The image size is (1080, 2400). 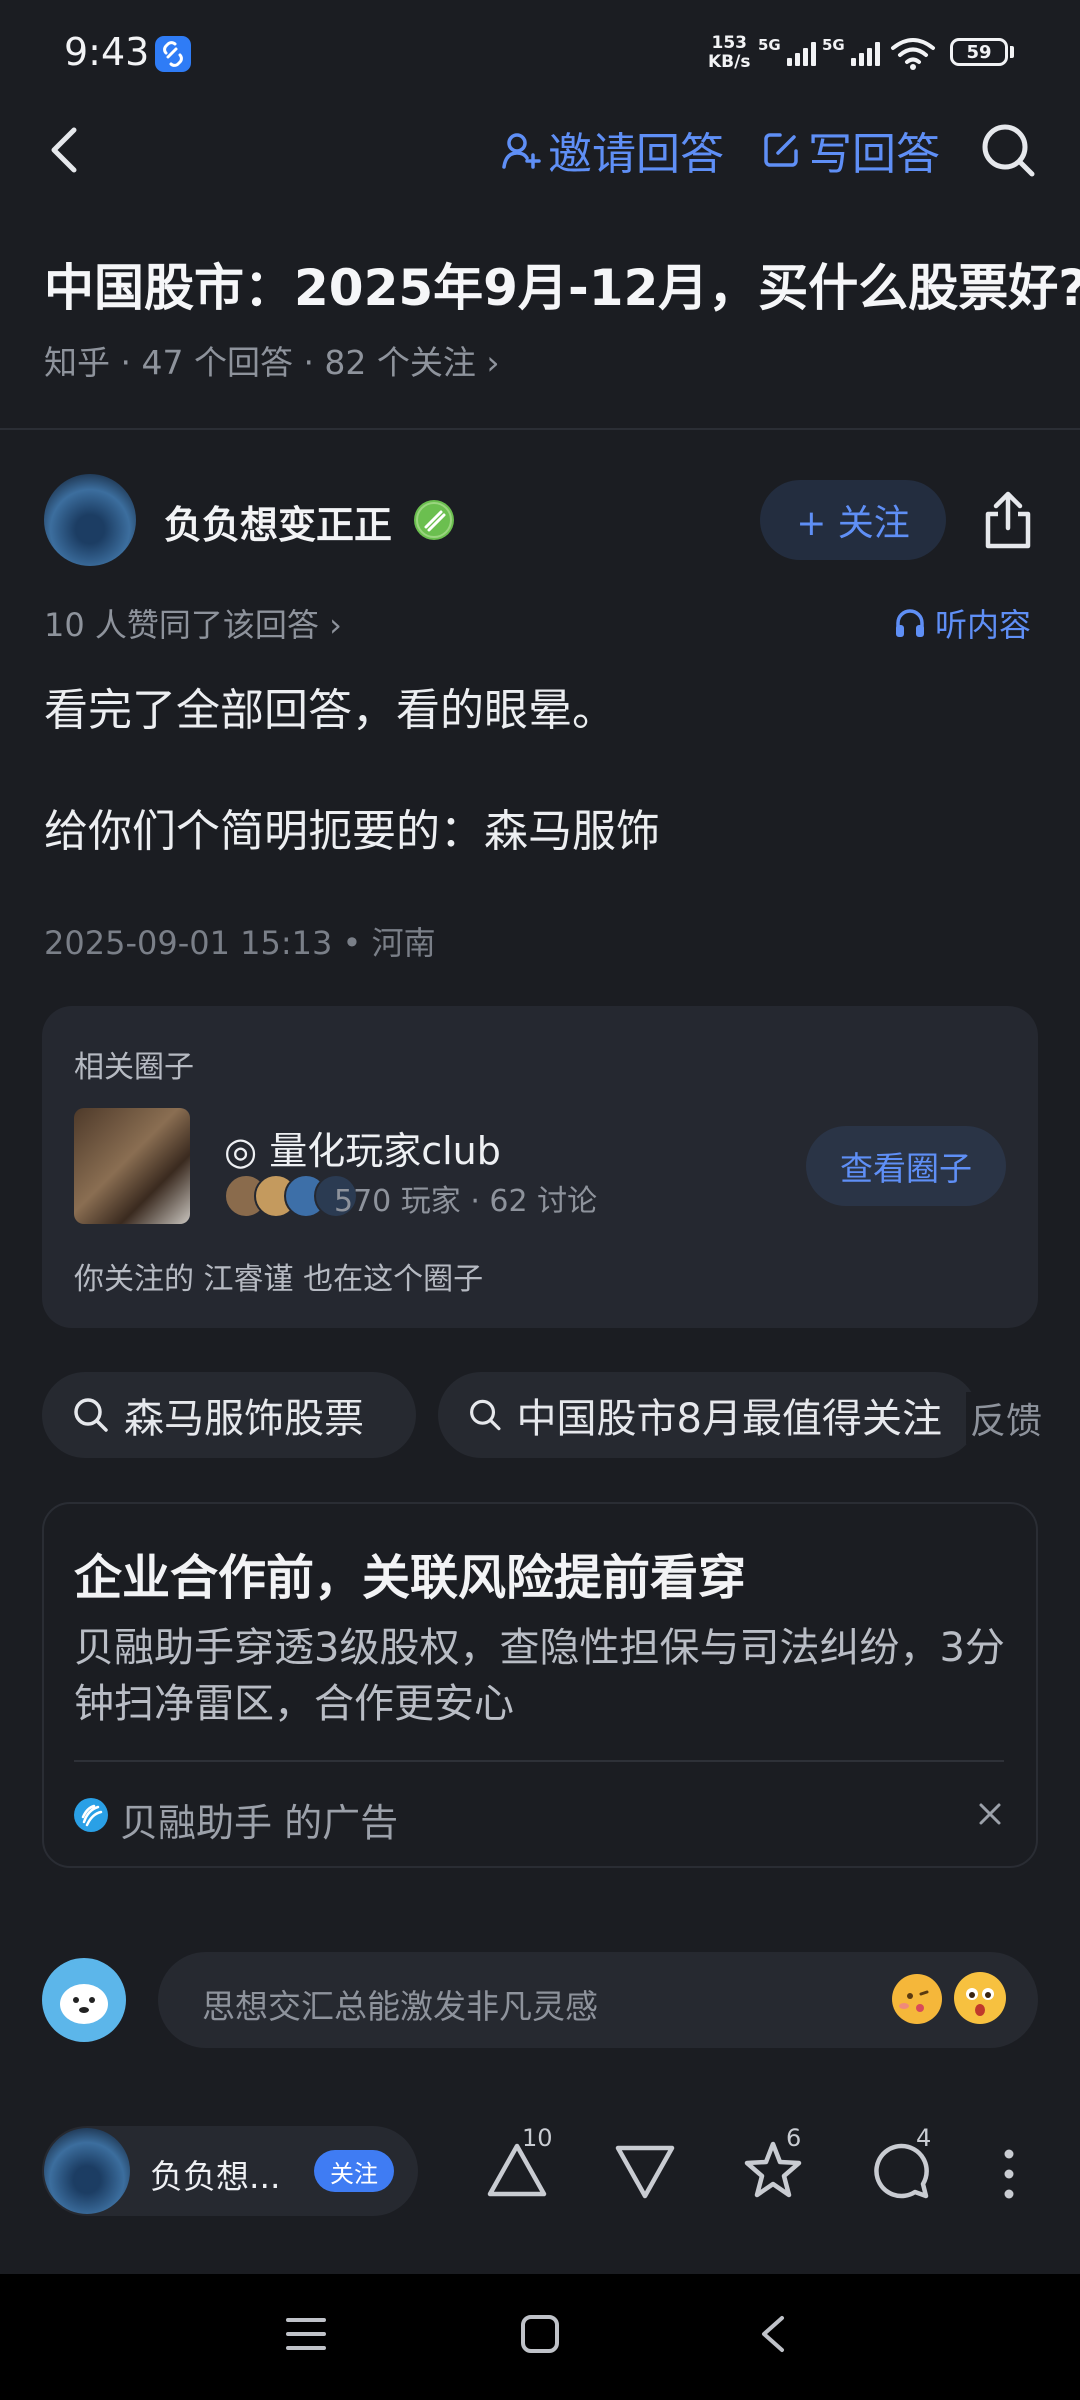 What do you see at coordinates (132, 1166) in the screenshot?
I see `circle-thumbnail` at bounding box center [132, 1166].